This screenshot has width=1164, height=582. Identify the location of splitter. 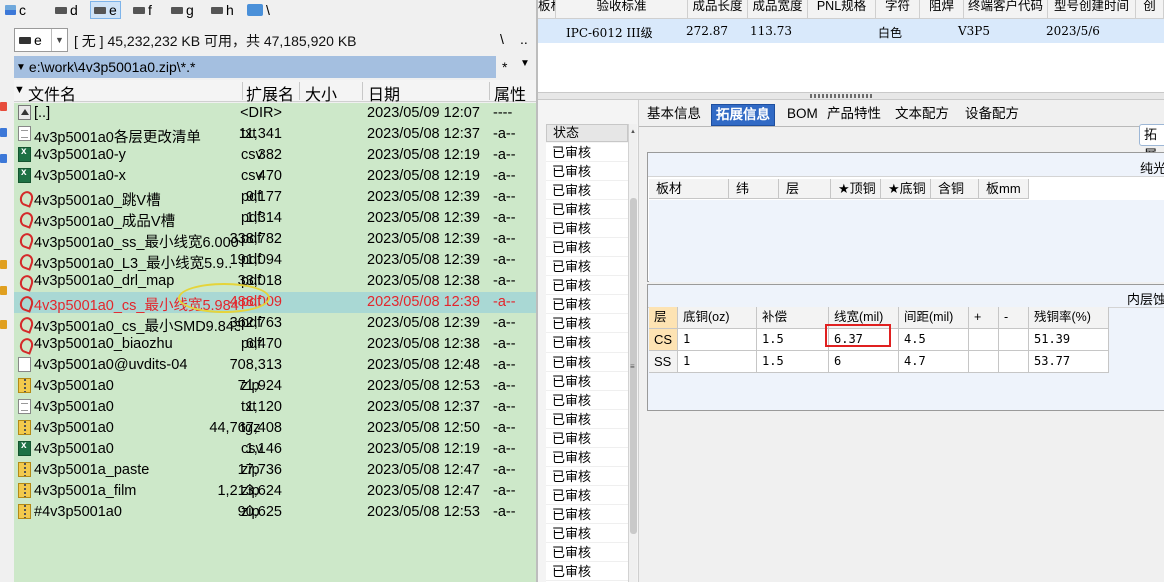
(851, 96).